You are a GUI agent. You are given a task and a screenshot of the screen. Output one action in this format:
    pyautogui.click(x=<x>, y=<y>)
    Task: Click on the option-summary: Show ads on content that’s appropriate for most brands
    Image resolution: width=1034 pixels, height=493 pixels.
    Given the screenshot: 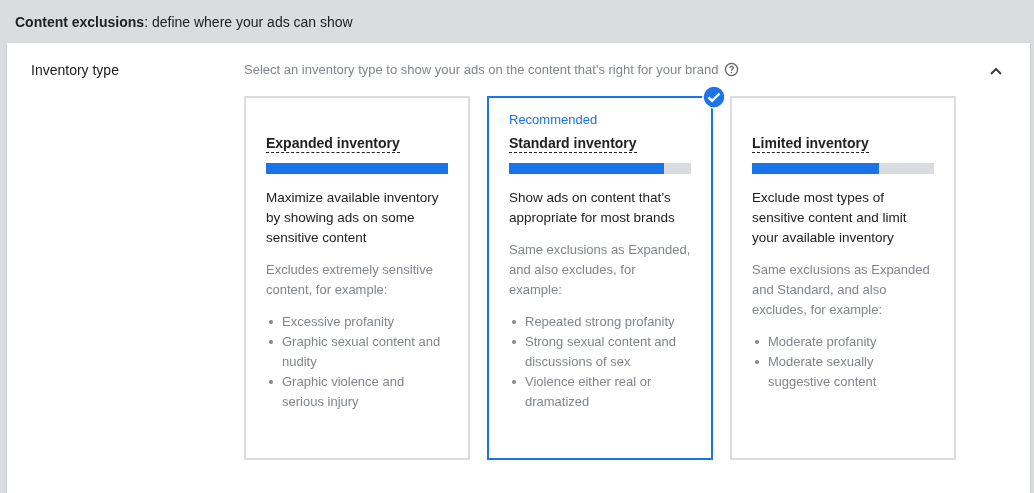 What is the action you would take?
    pyautogui.click(x=592, y=208)
    